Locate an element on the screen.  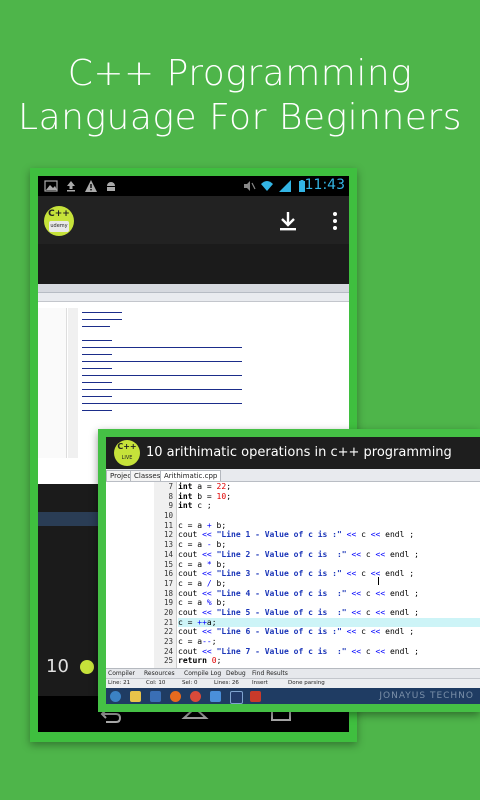
line-number: 13 is located at coordinates (168, 545).